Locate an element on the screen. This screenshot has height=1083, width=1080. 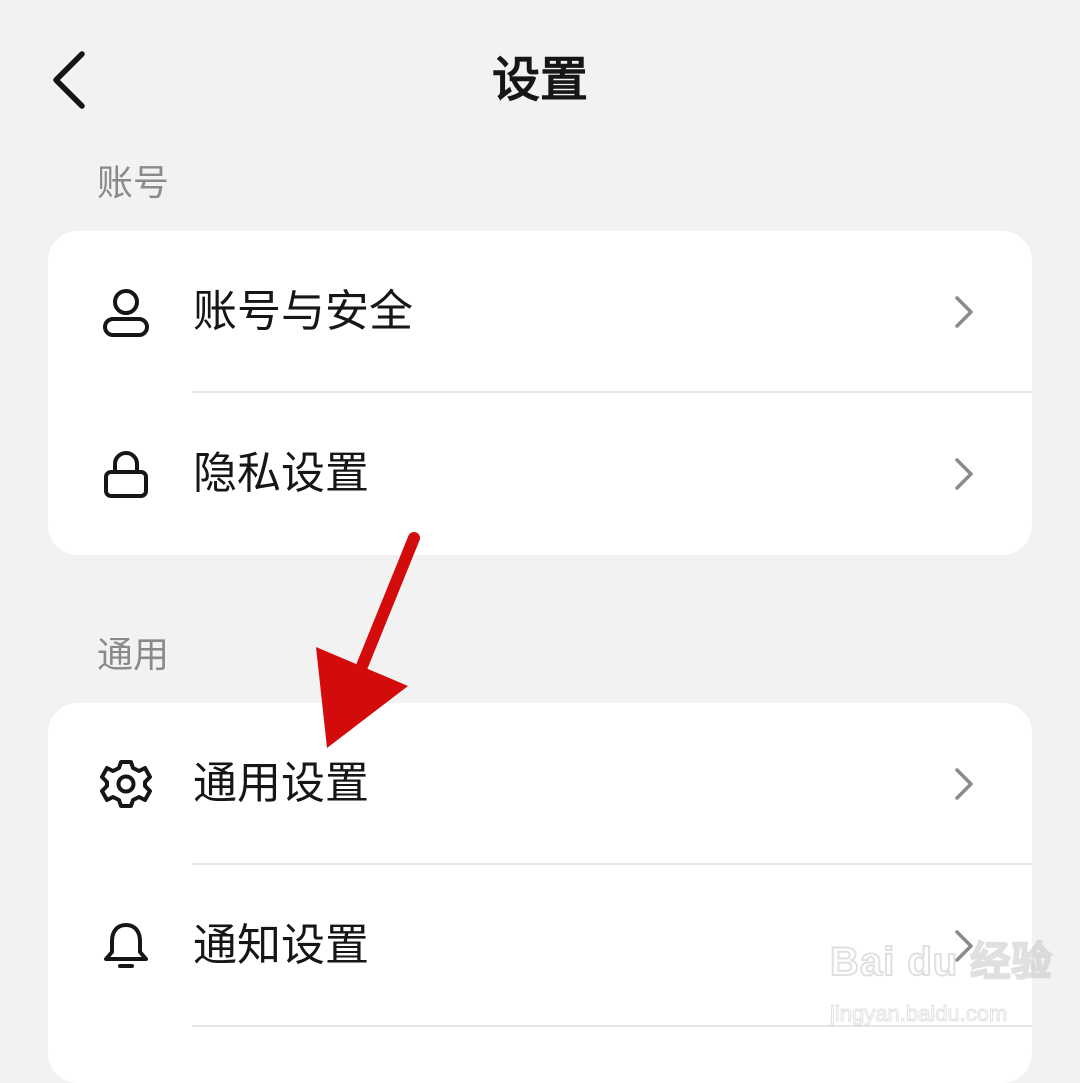
lock-icon is located at coordinates (126, 474).